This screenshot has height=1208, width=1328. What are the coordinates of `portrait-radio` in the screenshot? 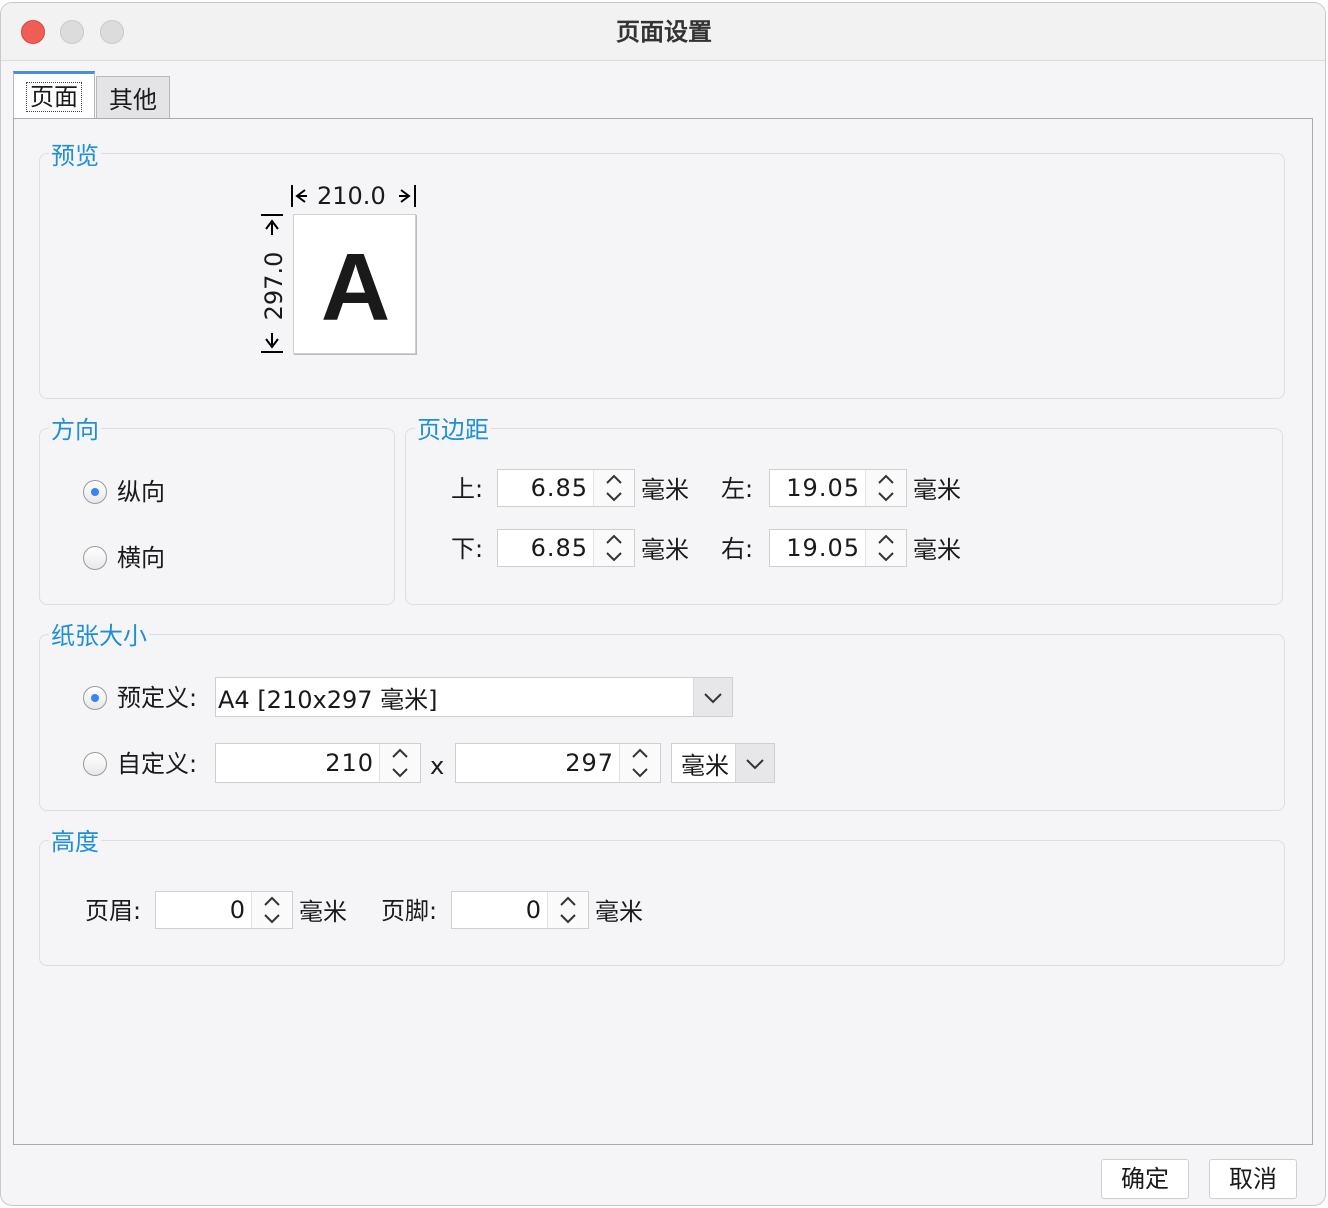 It's located at (95, 492).